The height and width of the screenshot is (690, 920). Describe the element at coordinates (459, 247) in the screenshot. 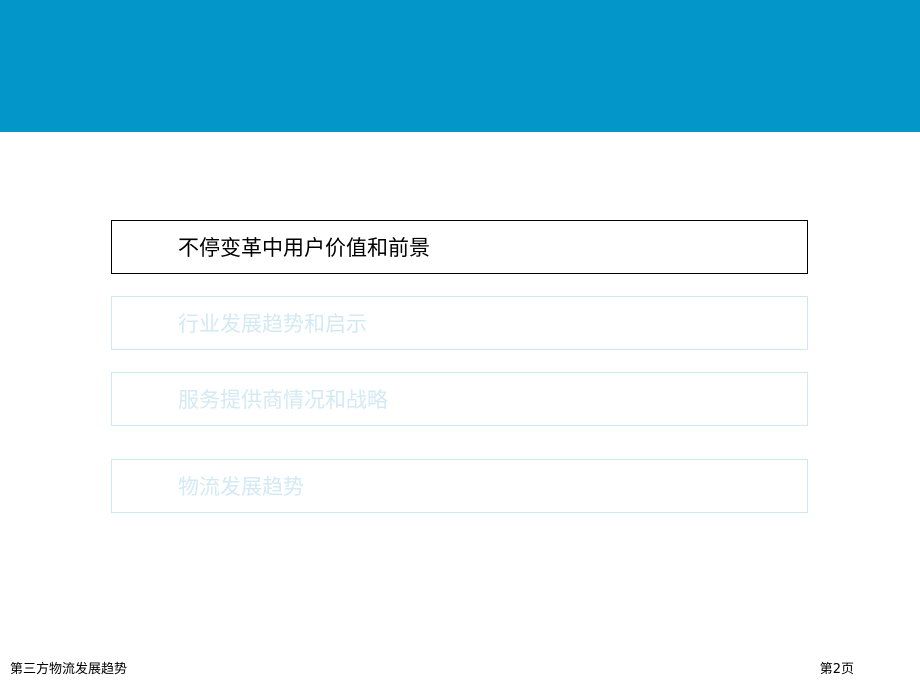

I see `agenda-item-current: 不停变革中用户价值和前景` at that location.